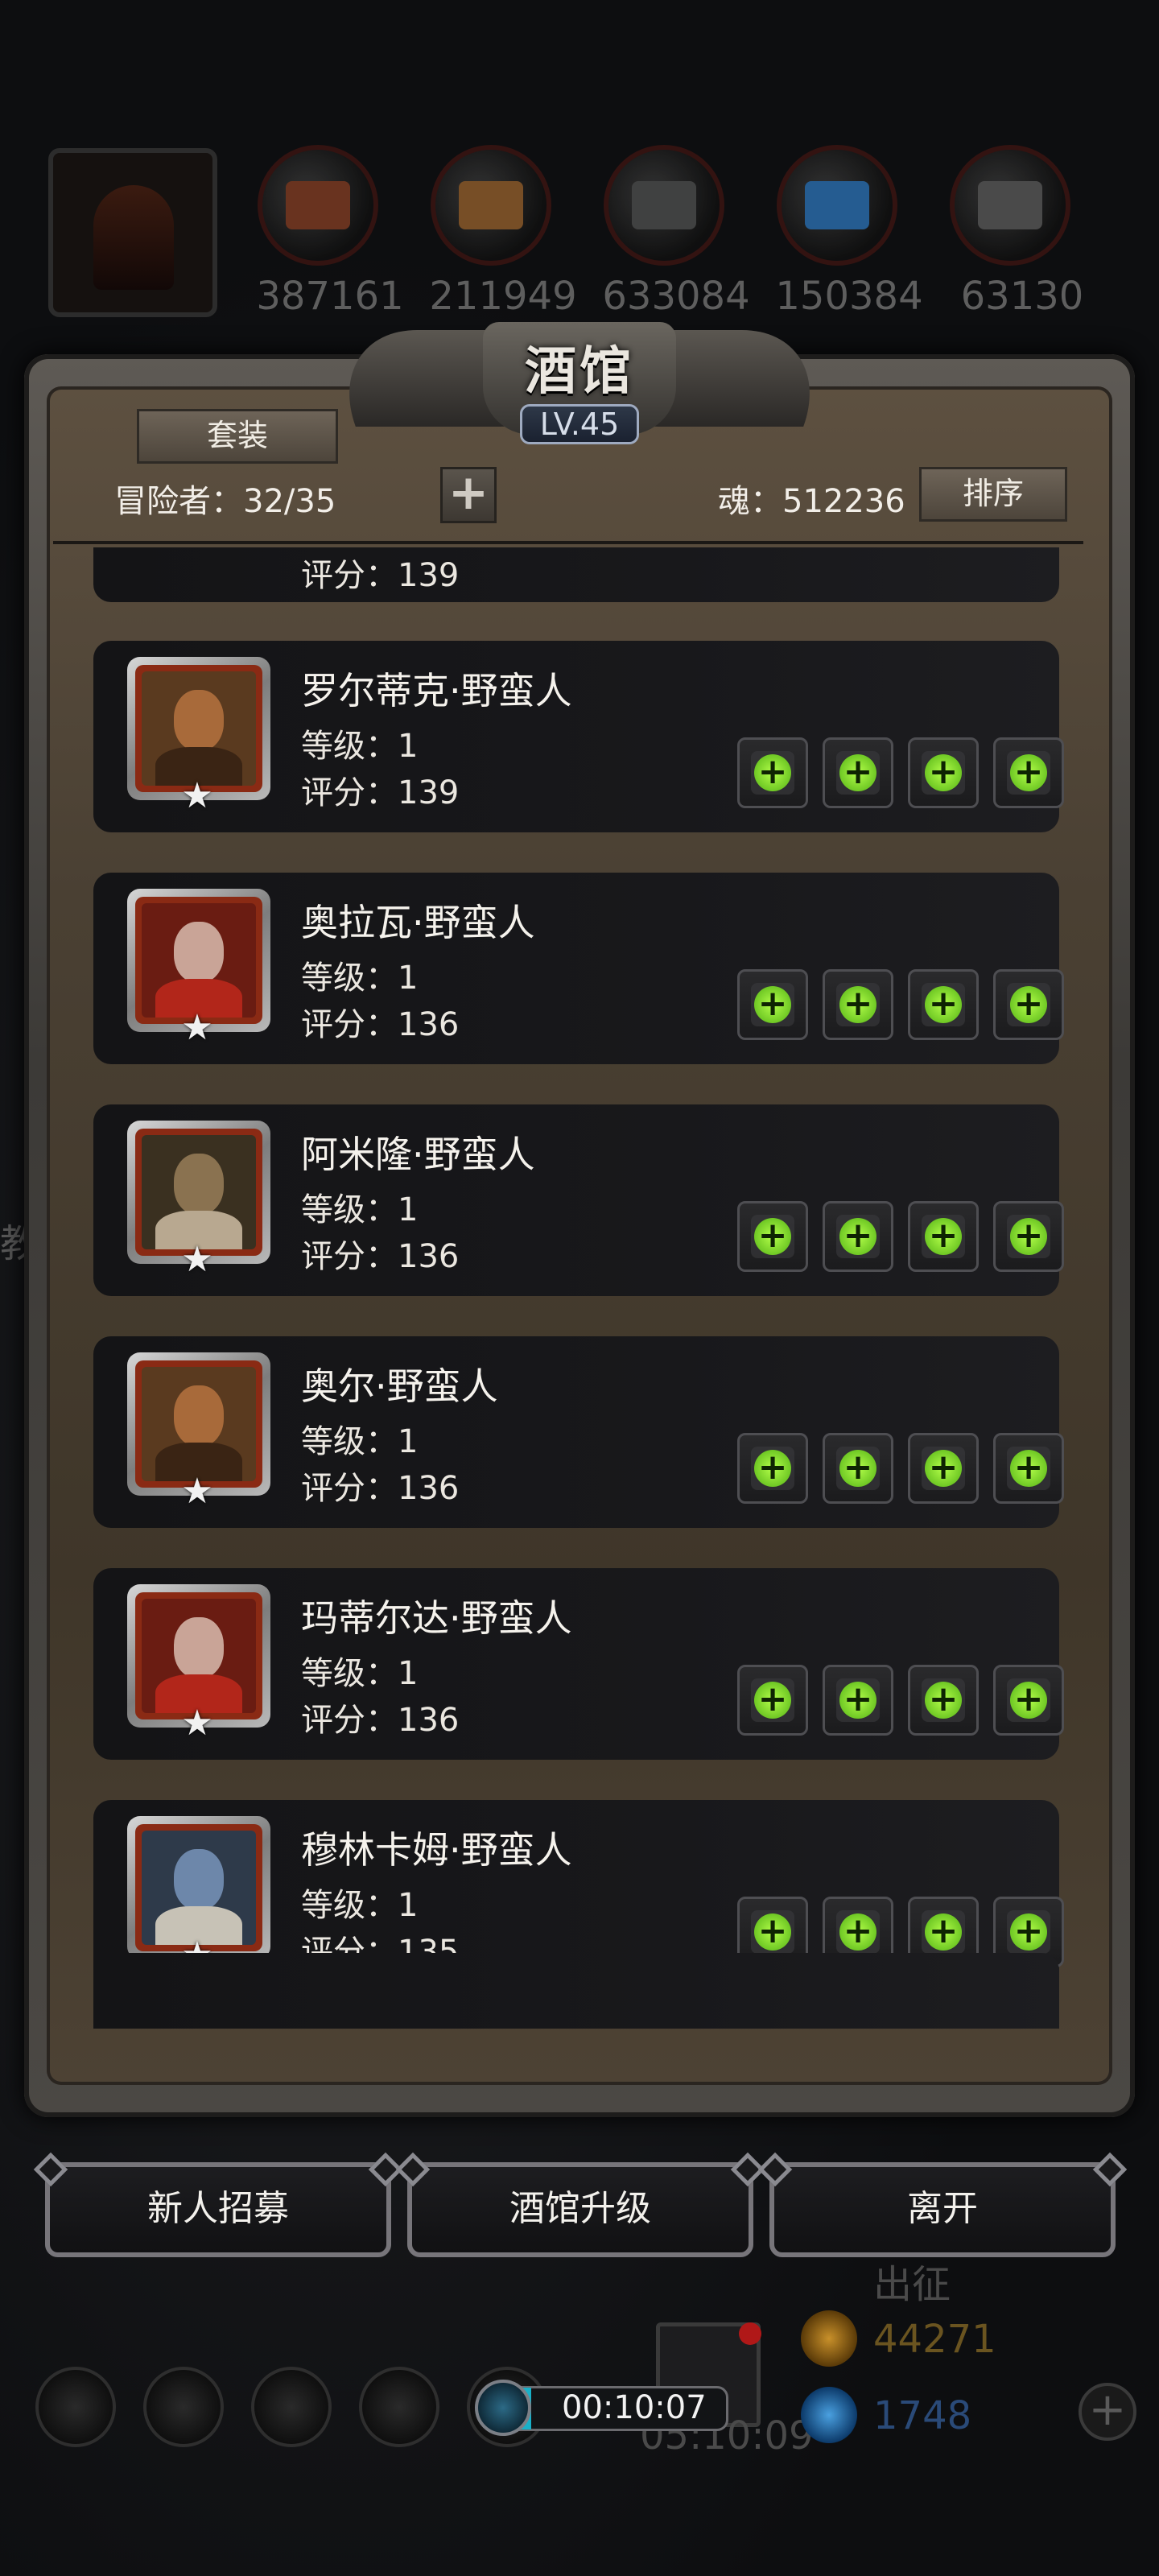 Image resolution: width=1159 pixels, height=2576 pixels. I want to click on suit-button: 套装, so click(237, 436).